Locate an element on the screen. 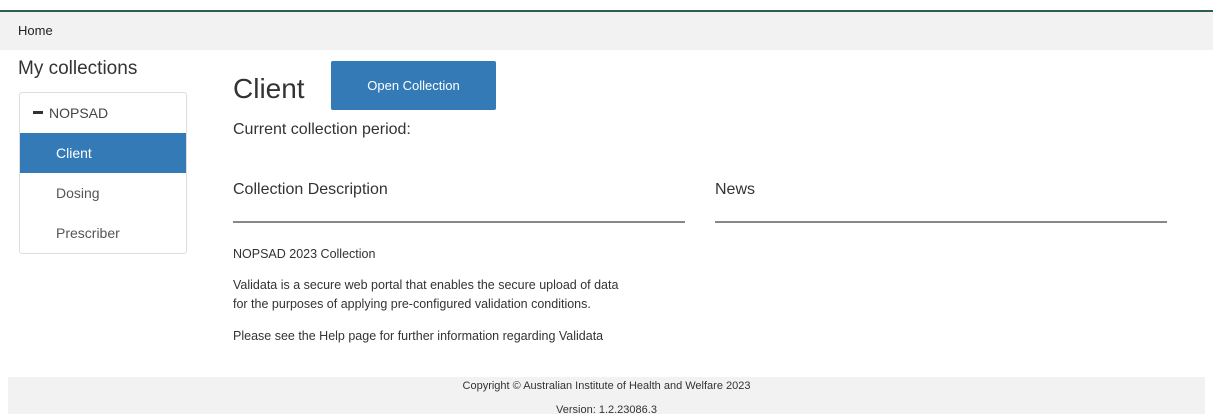 This screenshot has width=1213, height=416. footer-version: Version: 1.2.23086.3 is located at coordinates (606, 410).